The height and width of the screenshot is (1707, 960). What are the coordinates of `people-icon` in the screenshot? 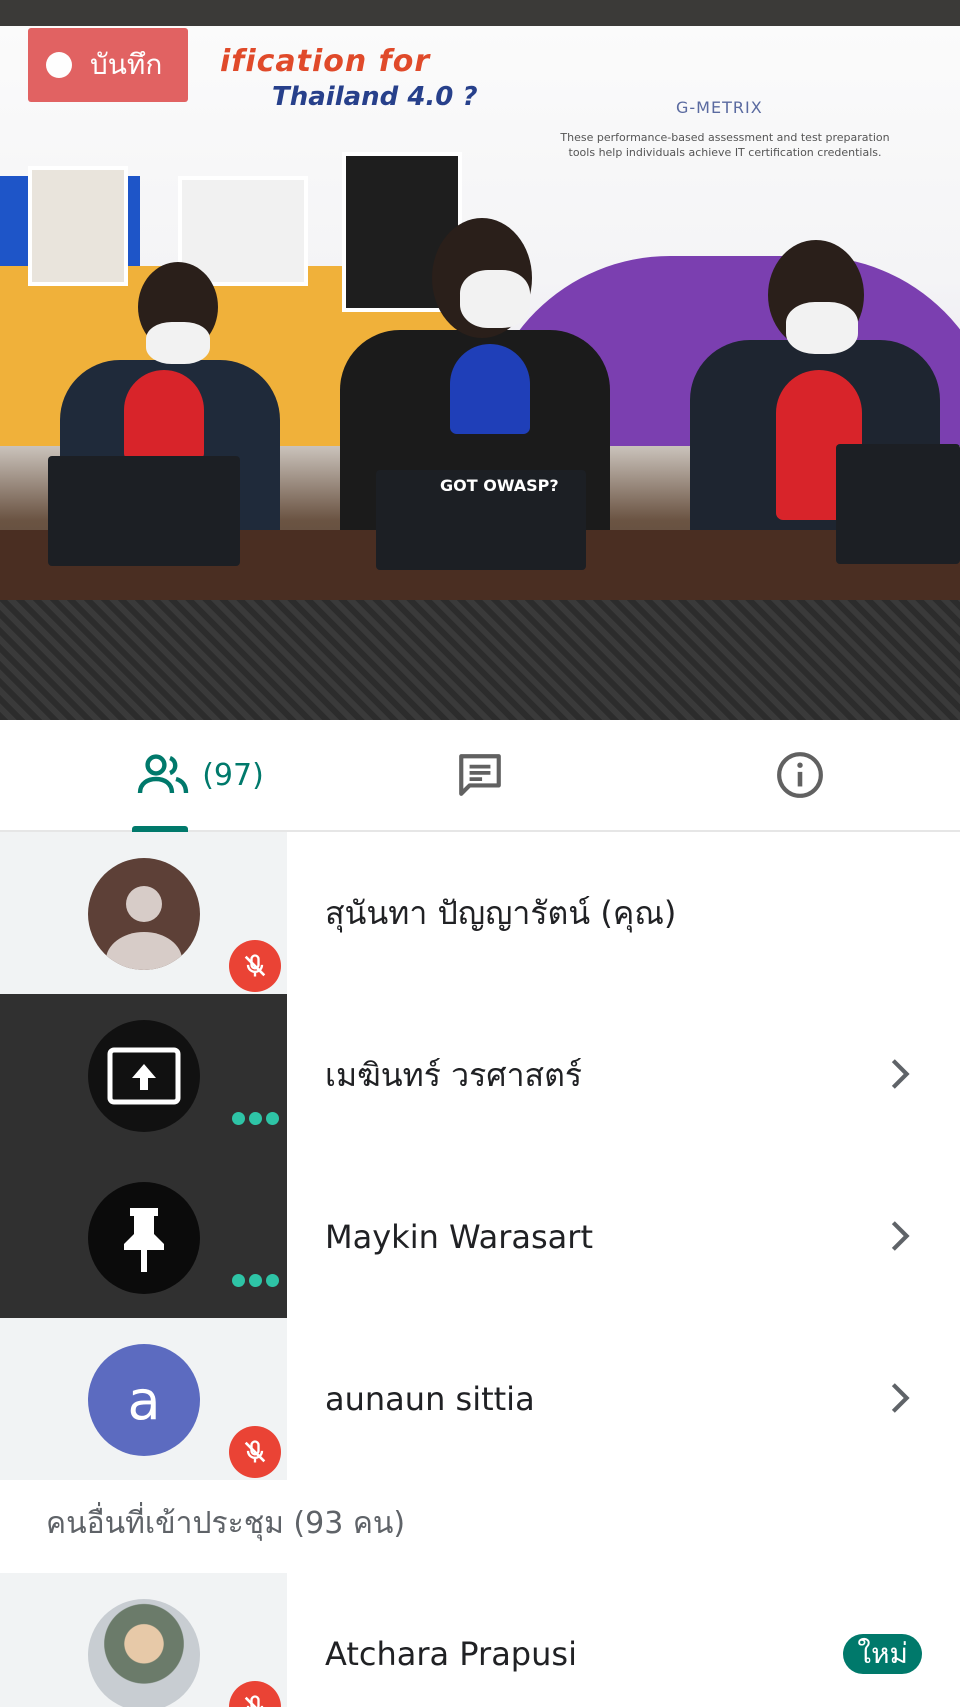 It's located at (163, 774).